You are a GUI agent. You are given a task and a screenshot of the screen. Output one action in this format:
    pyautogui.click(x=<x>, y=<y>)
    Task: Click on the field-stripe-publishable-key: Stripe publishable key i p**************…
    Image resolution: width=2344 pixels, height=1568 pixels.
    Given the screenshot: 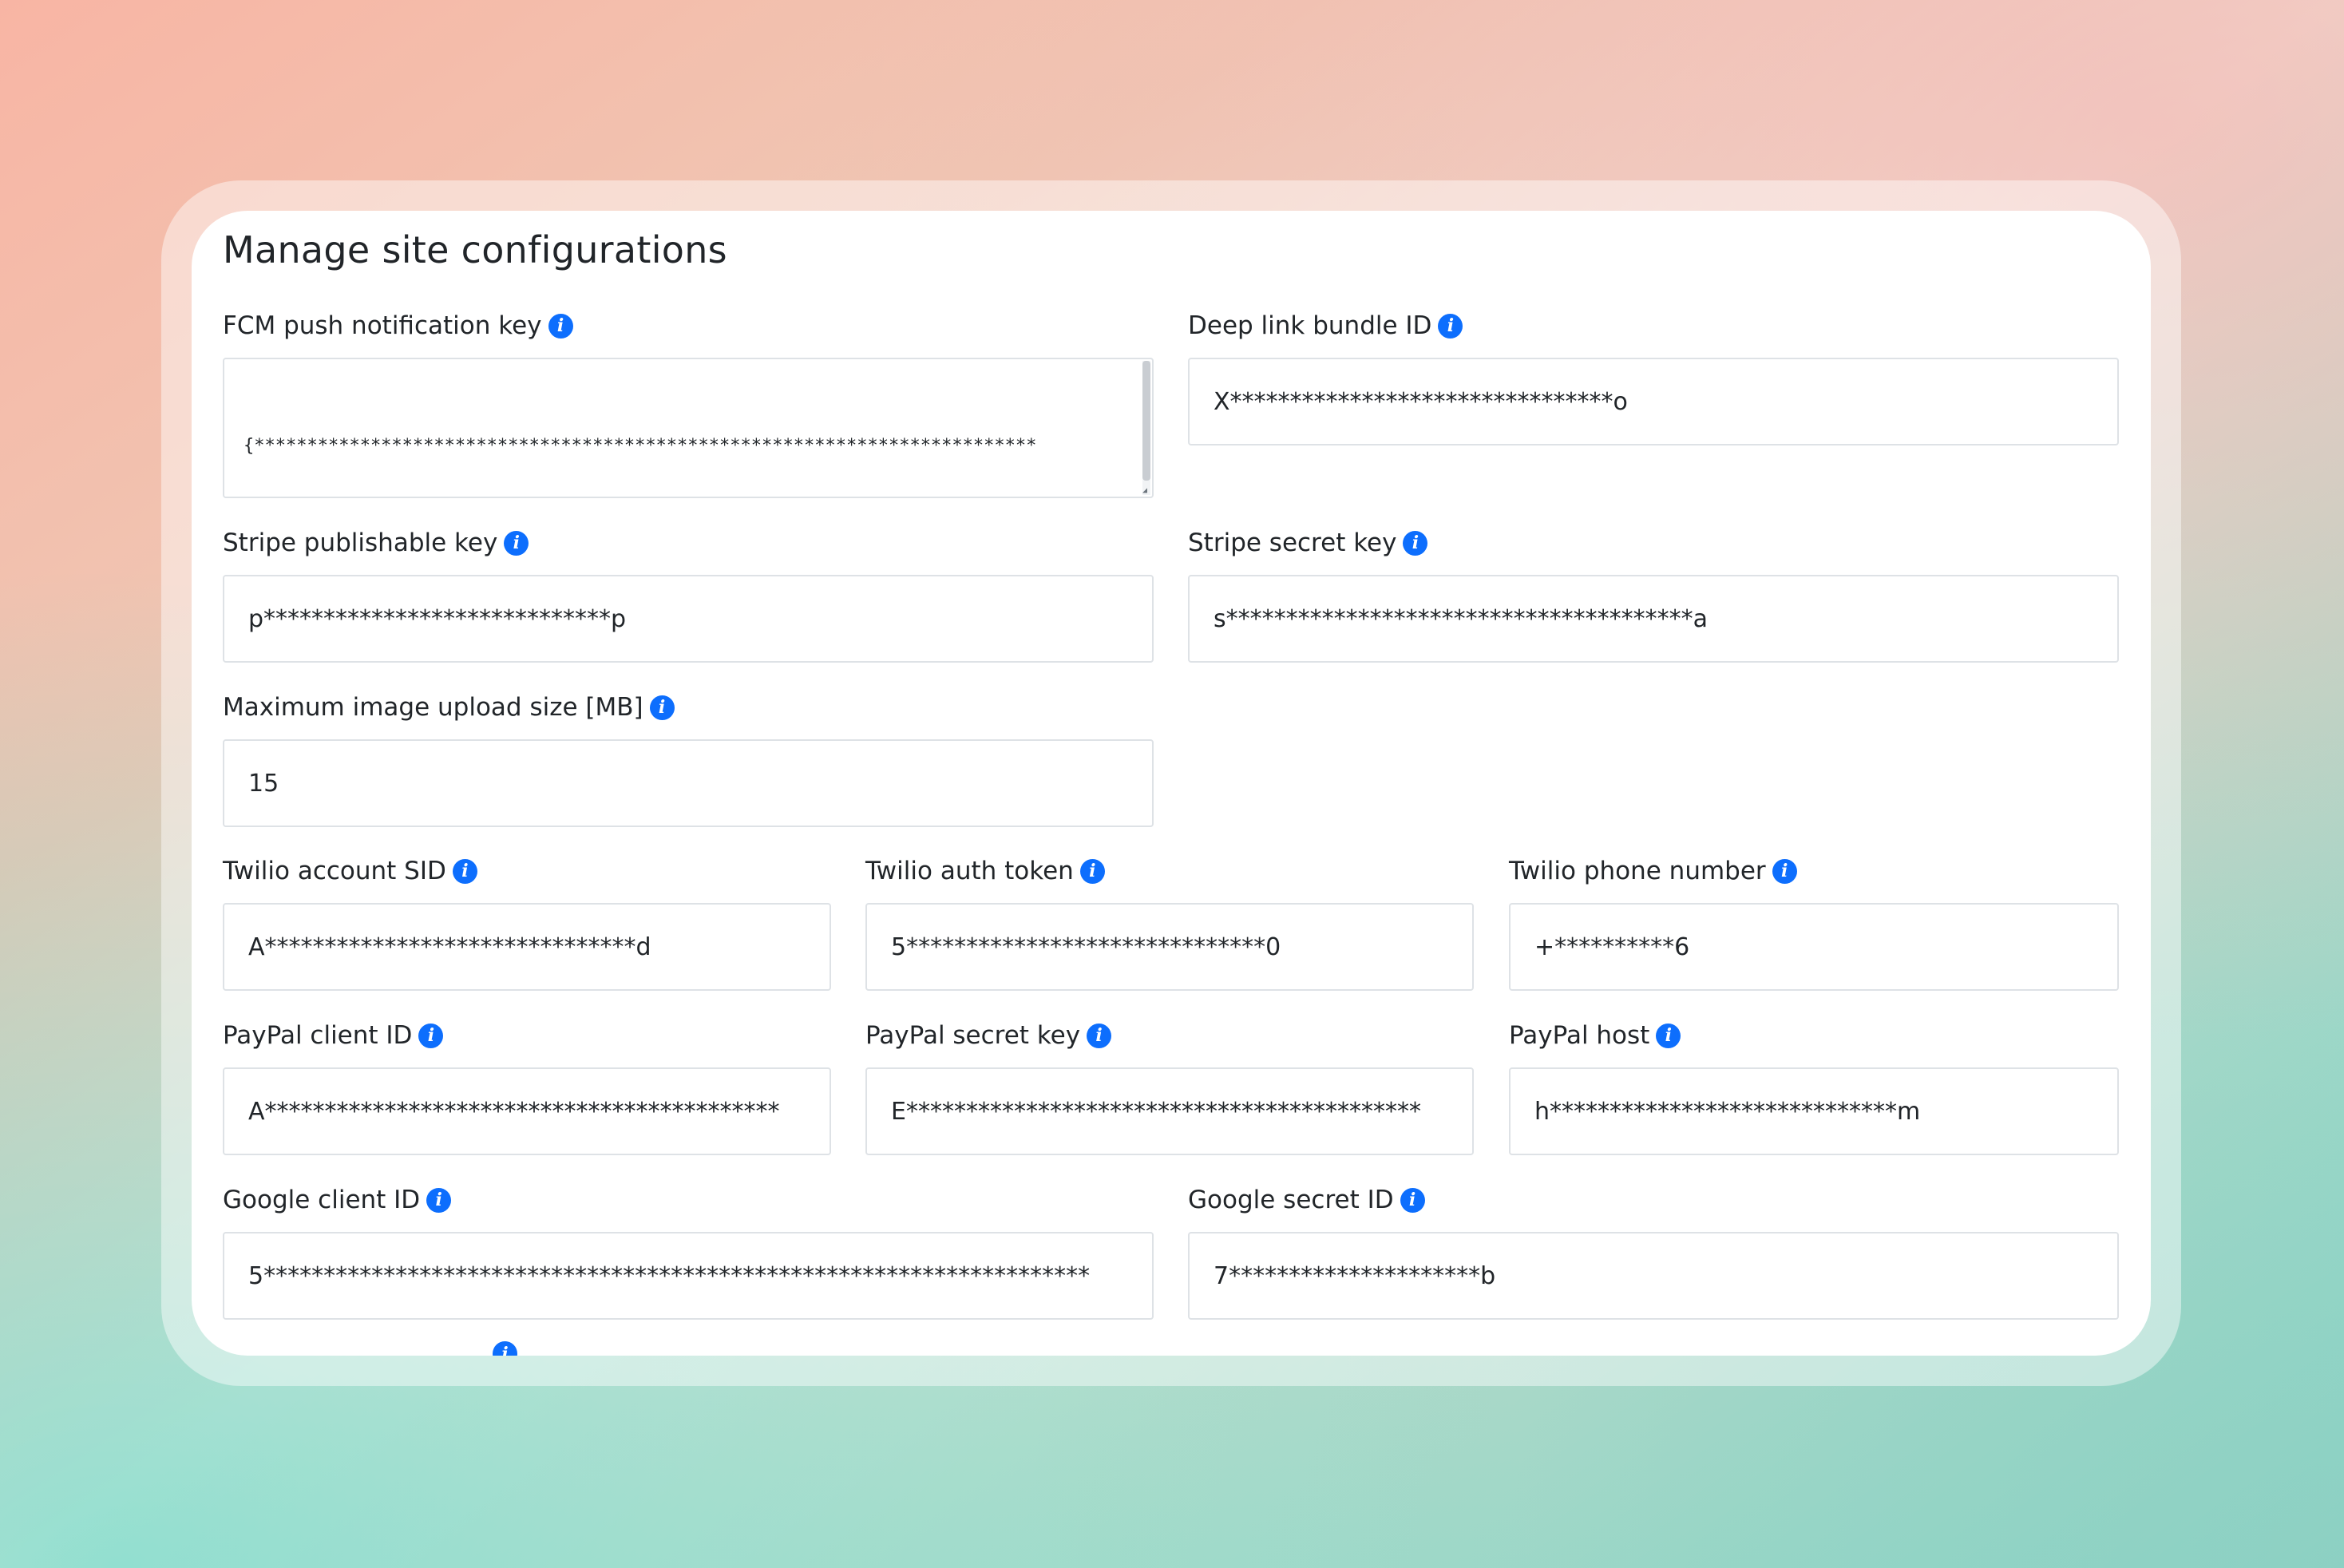 What is the action you would take?
    pyautogui.click(x=688, y=594)
    